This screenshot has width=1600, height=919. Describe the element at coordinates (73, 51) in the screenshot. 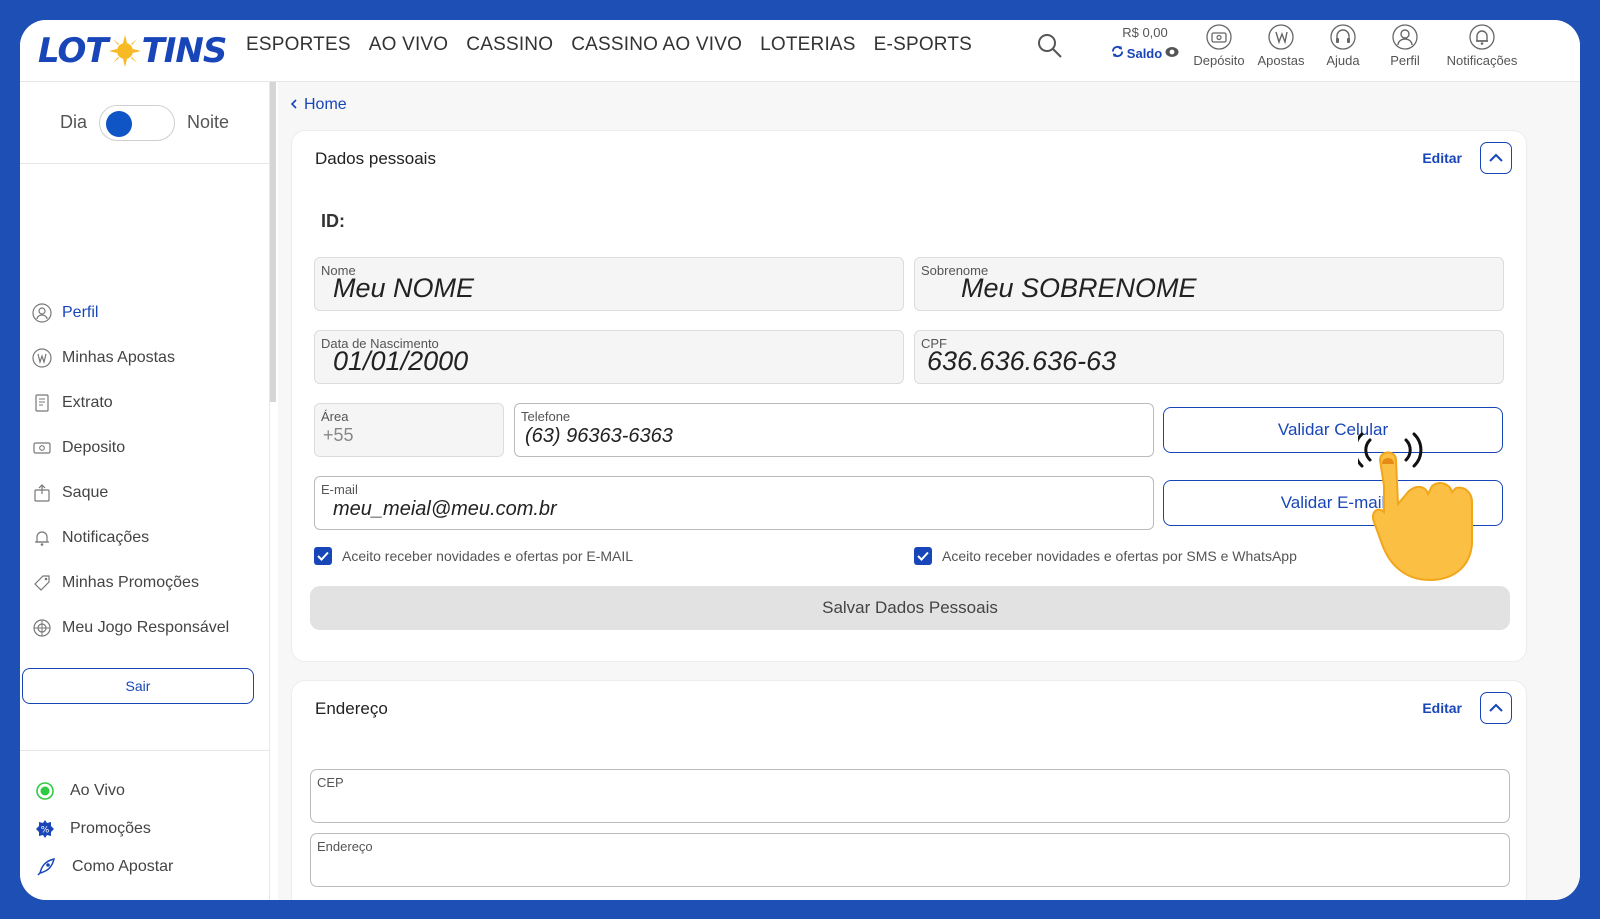

I see `logo-text-left: LOT` at that location.